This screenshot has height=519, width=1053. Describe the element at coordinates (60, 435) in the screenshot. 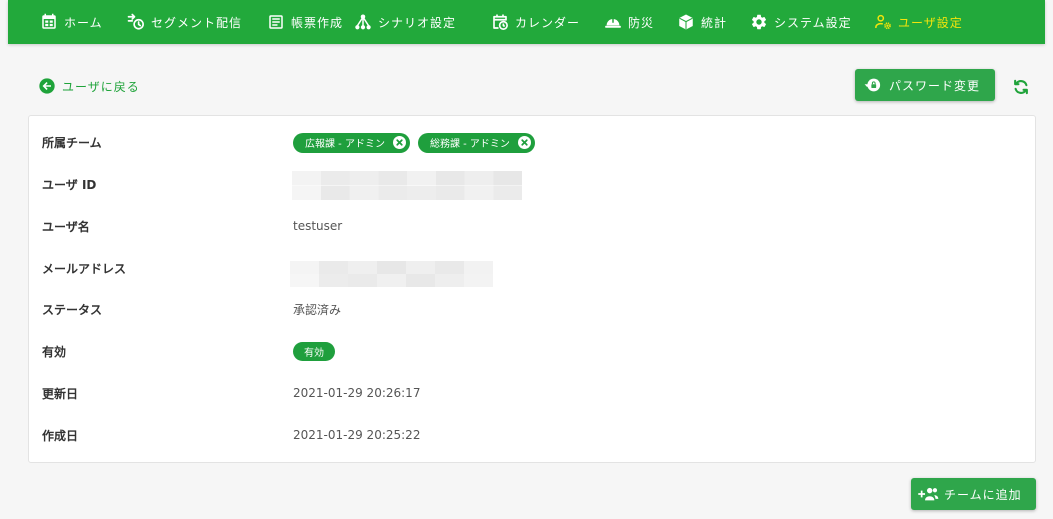

I see `created-at-label: 作成日` at that location.